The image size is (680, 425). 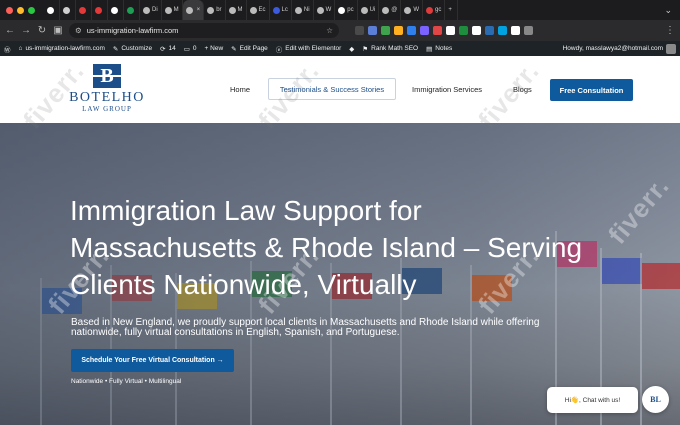 What do you see at coordinates (522, 89) in the screenshot?
I see `nav-blogs: Blogs` at bounding box center [522, 89].